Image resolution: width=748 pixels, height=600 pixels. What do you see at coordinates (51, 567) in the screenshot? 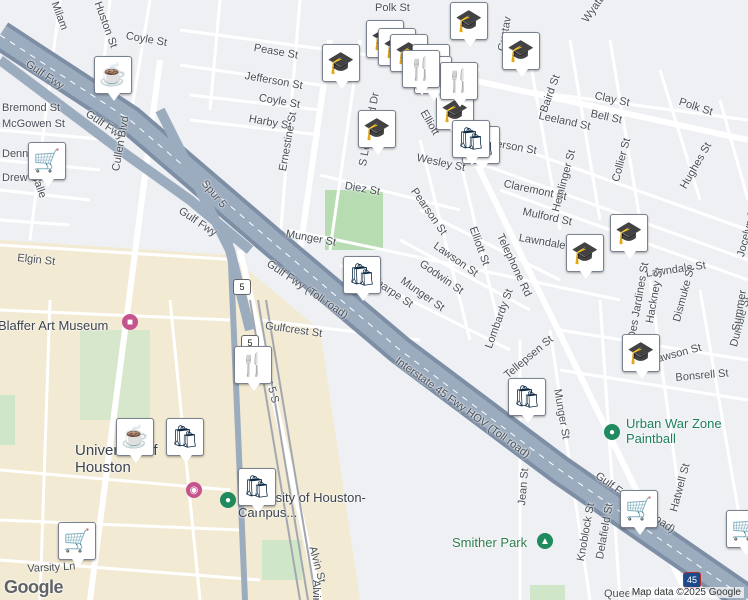
I see `street-label: Varsity Ln` at bounding box center [51, 567].